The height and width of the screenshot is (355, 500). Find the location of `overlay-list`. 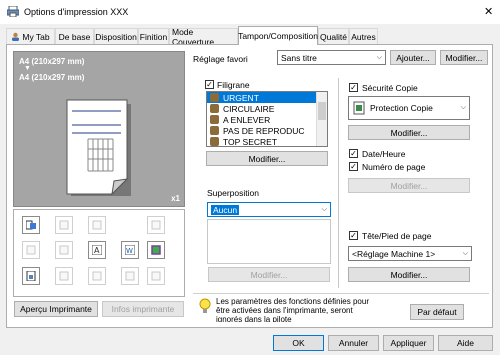

overlay-list is located at coordinates (269, 241).